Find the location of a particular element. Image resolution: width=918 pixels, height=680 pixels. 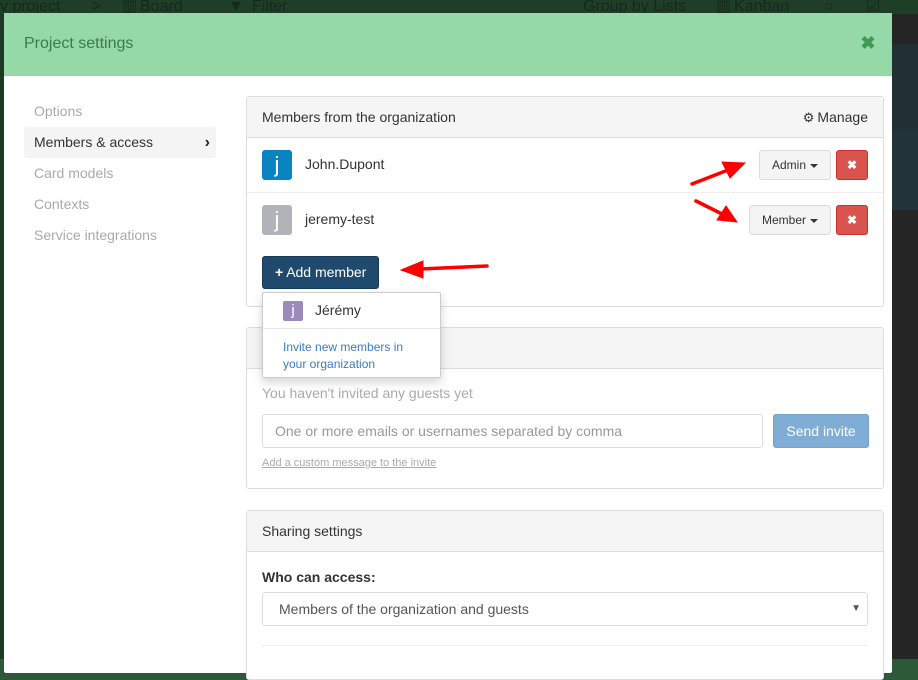

dropdown-user-name: Jérémy is located at coordinates (338, 310).